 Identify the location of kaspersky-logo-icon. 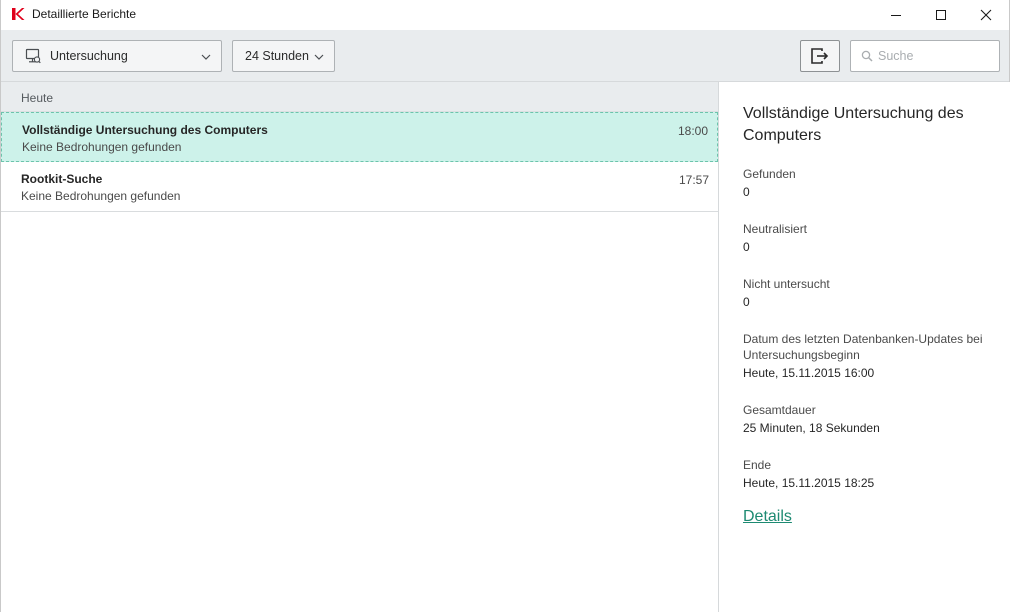
(18, 14).